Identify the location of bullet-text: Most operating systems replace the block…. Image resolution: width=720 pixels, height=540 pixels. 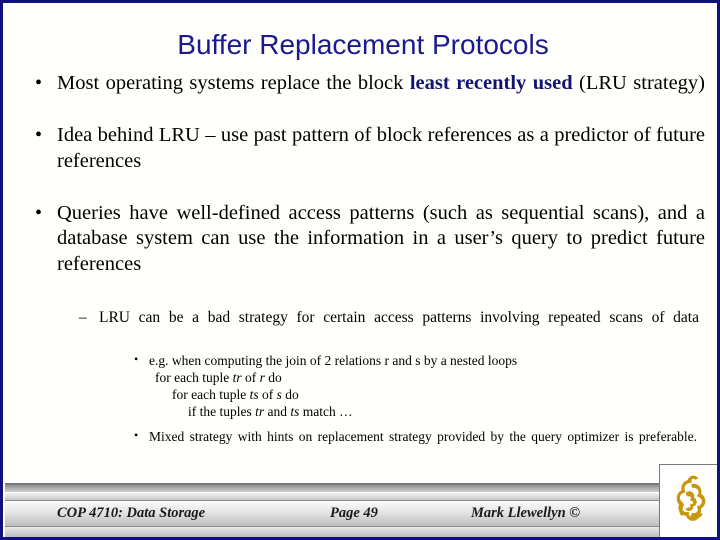
(381, 96).